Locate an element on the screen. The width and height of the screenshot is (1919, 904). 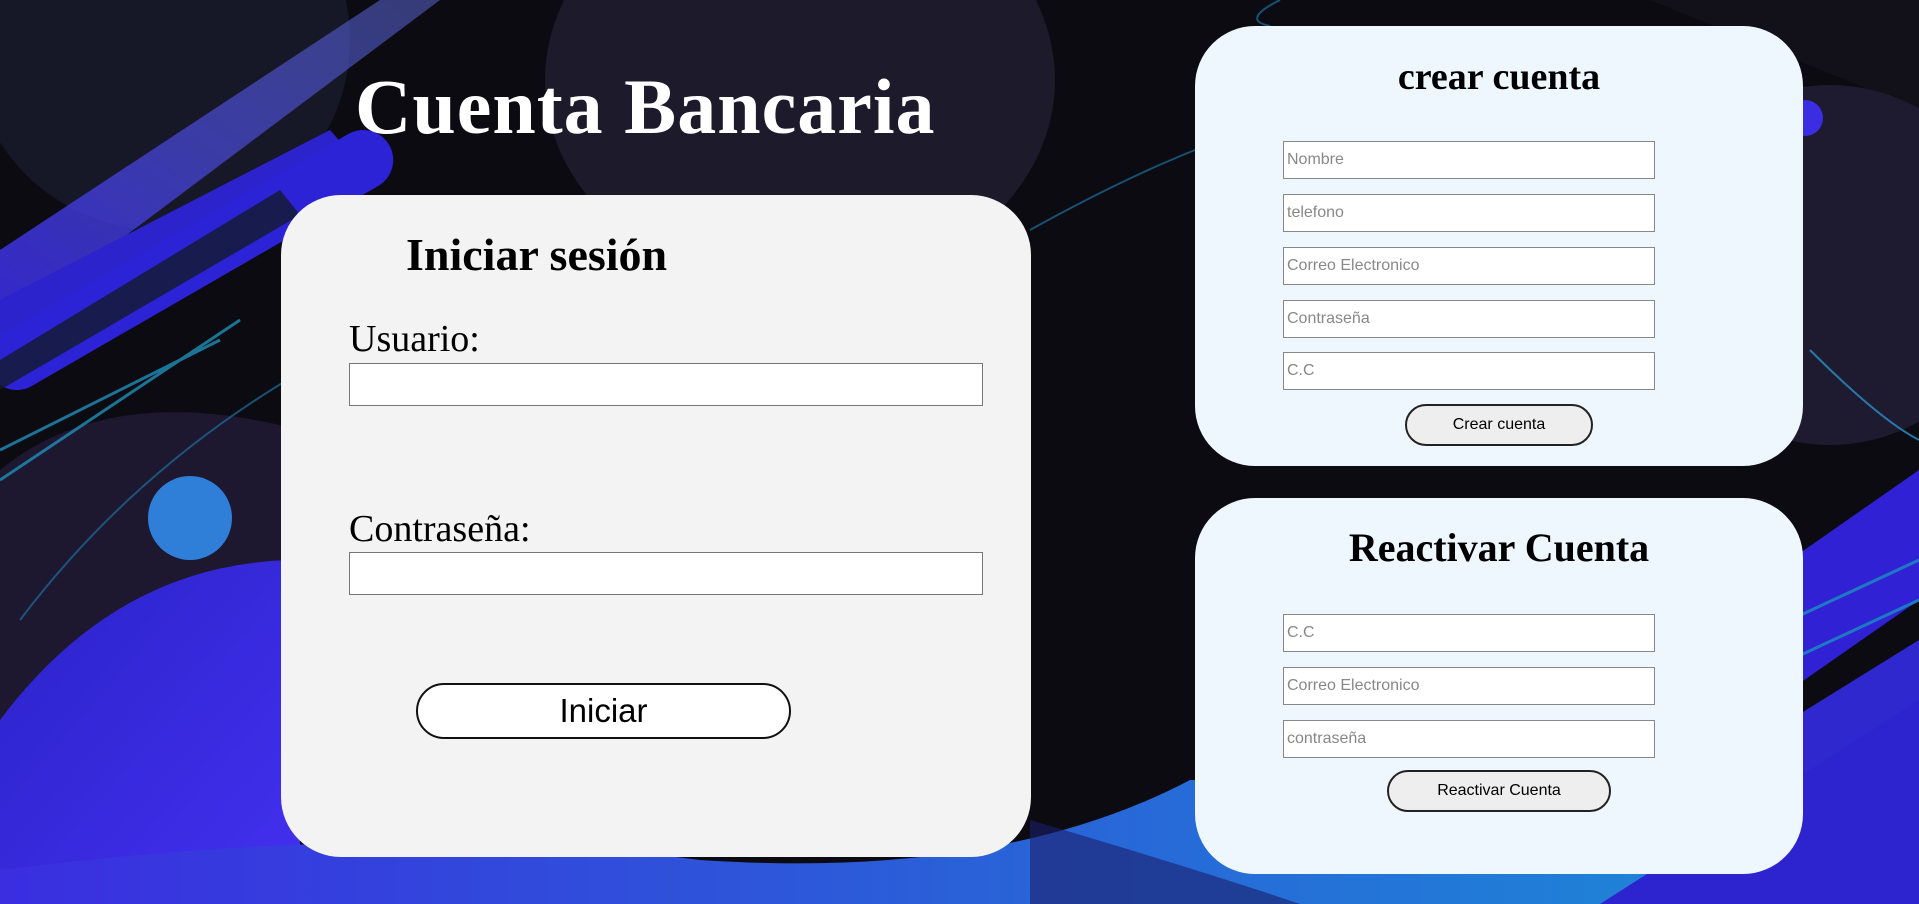
create-phone-input is located at coordinates (1469, 213).